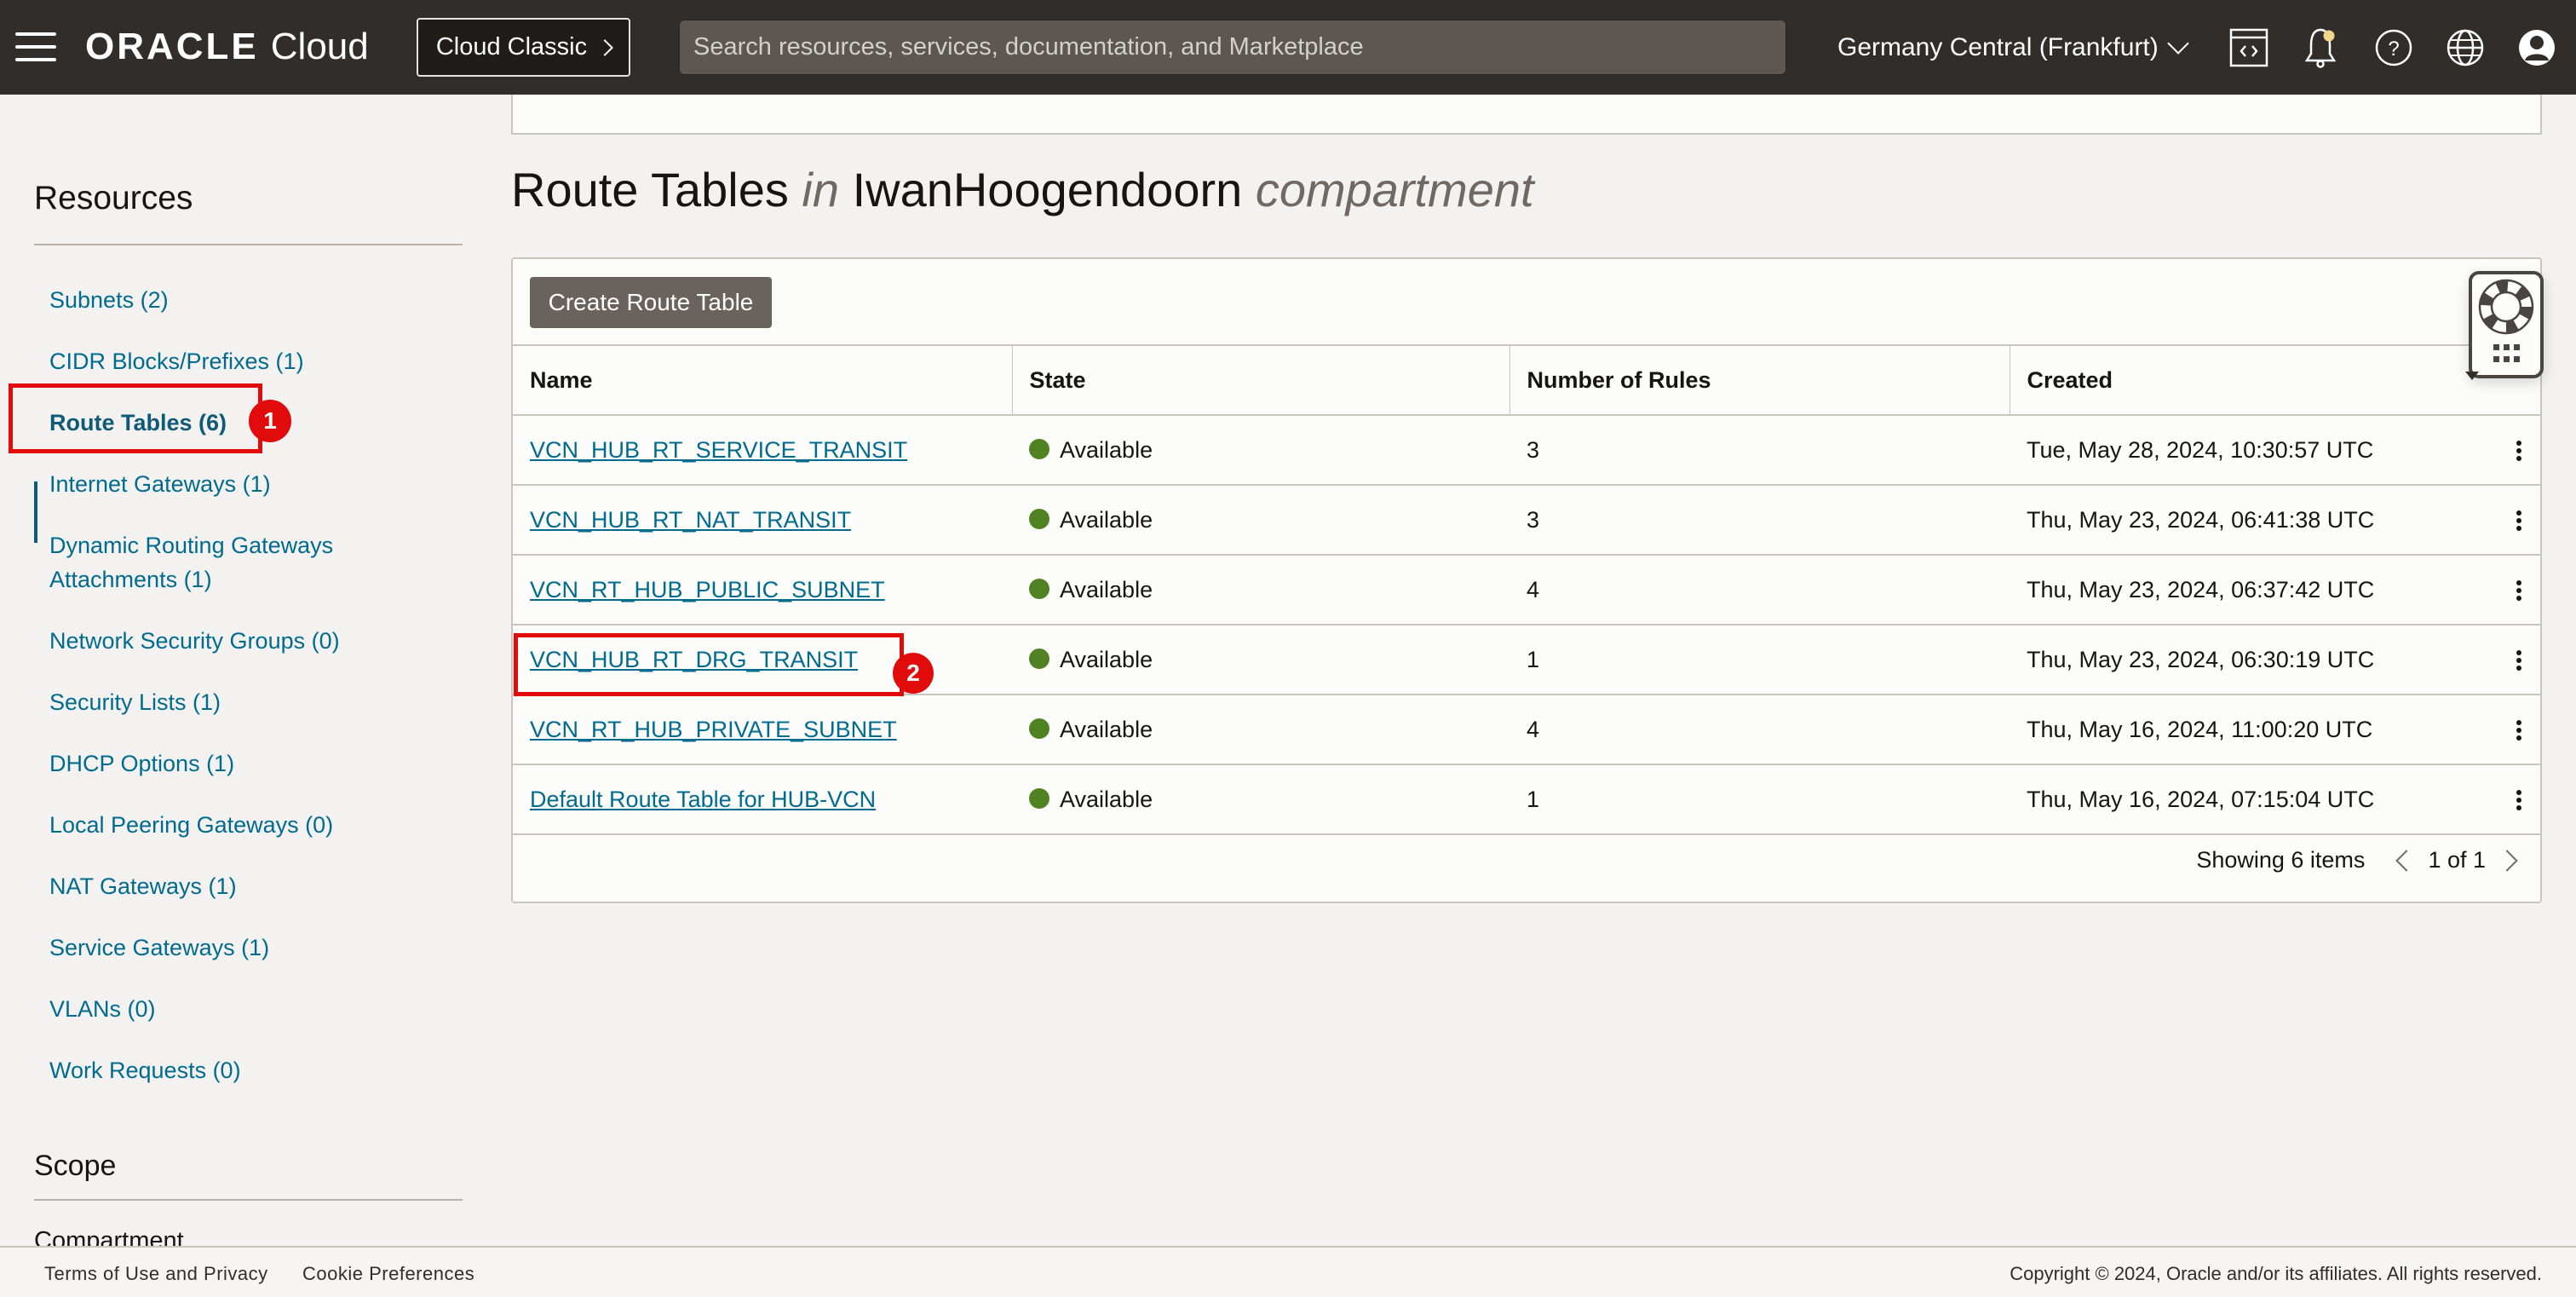 This screenshot has height=1297, width=2576. Describe the element at coordinates (650, 189) in the screenshot. I see `title-resource: Route Tables` at that location.